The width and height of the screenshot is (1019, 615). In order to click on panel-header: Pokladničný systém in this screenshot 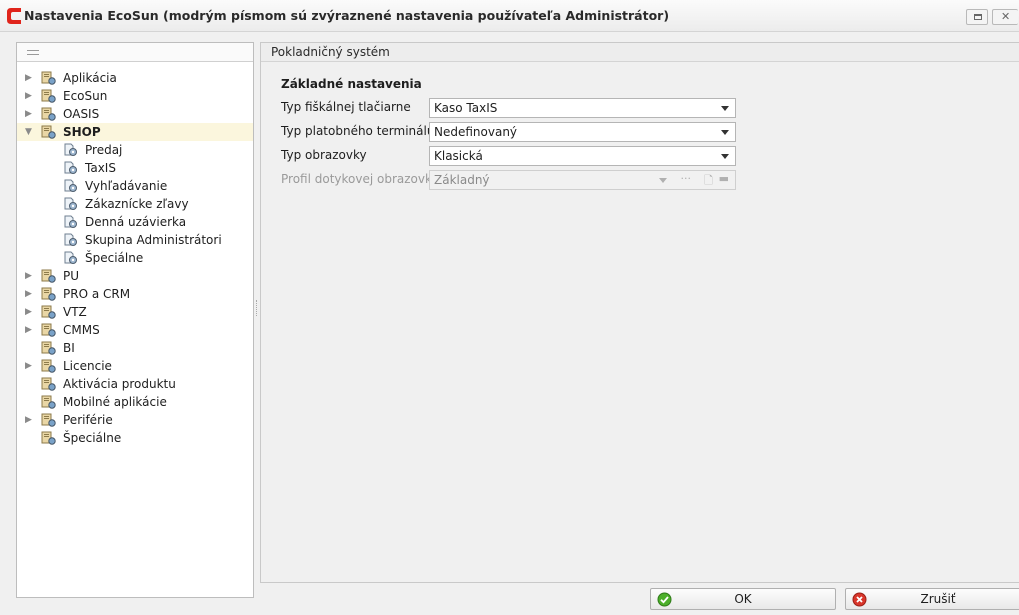, I will do `click(640, 52)`.